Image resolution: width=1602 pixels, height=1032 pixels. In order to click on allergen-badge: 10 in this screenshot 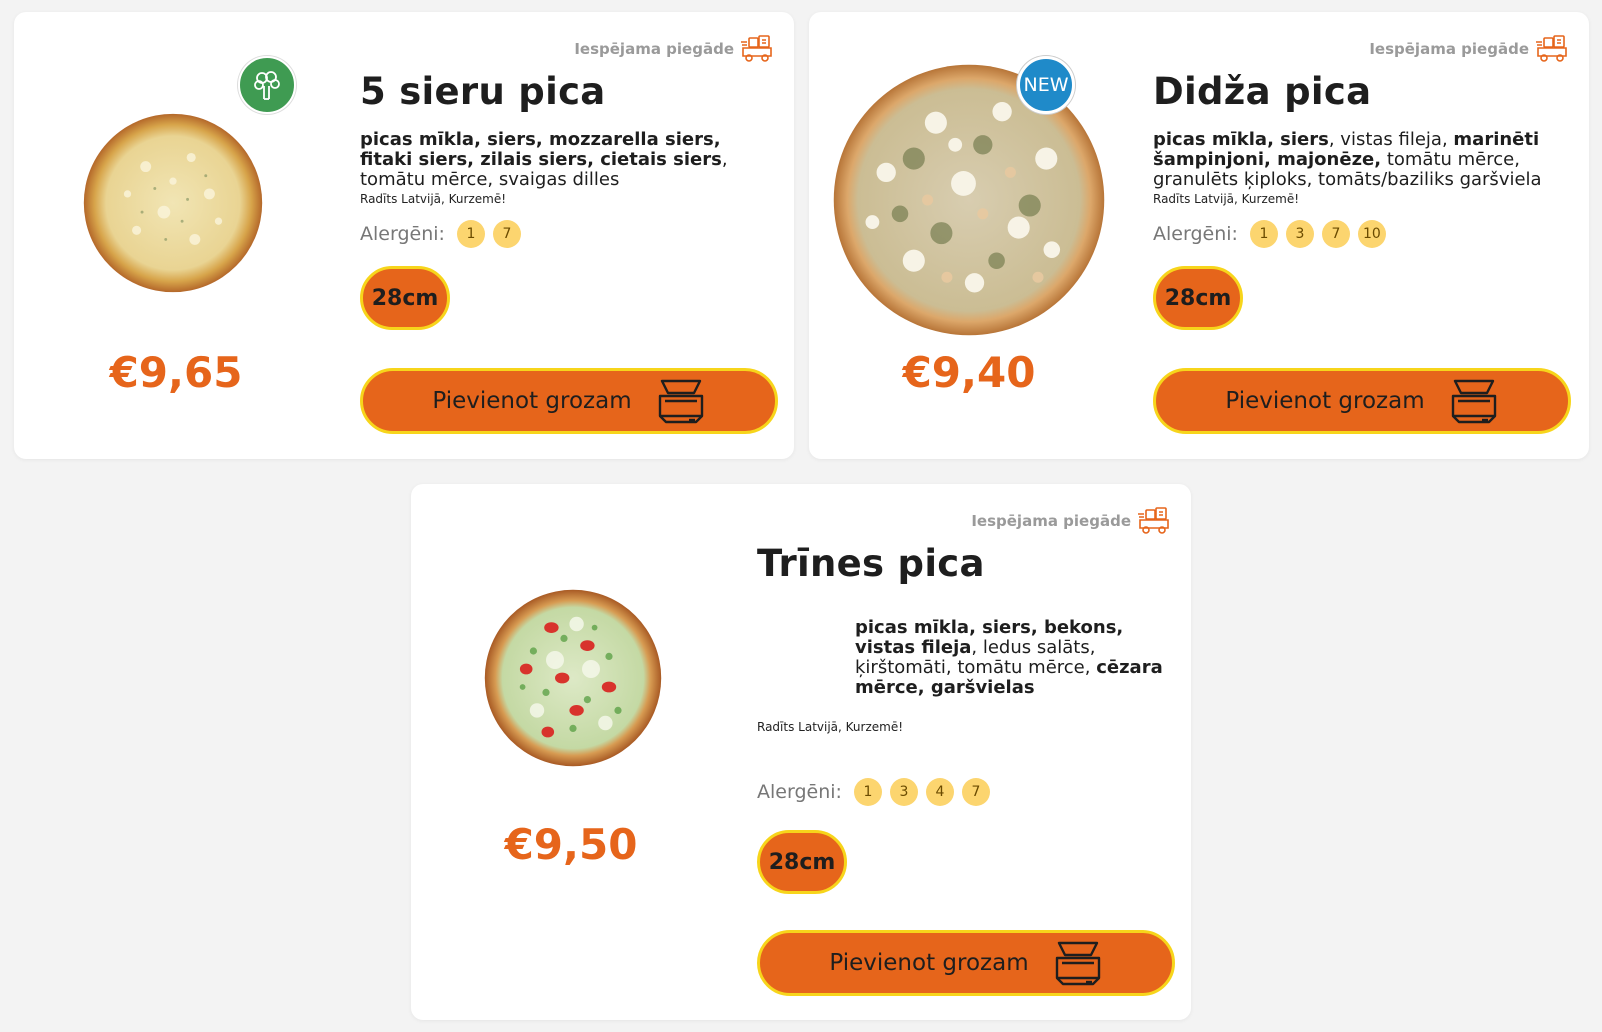, I will do `click(1371, 234)`.